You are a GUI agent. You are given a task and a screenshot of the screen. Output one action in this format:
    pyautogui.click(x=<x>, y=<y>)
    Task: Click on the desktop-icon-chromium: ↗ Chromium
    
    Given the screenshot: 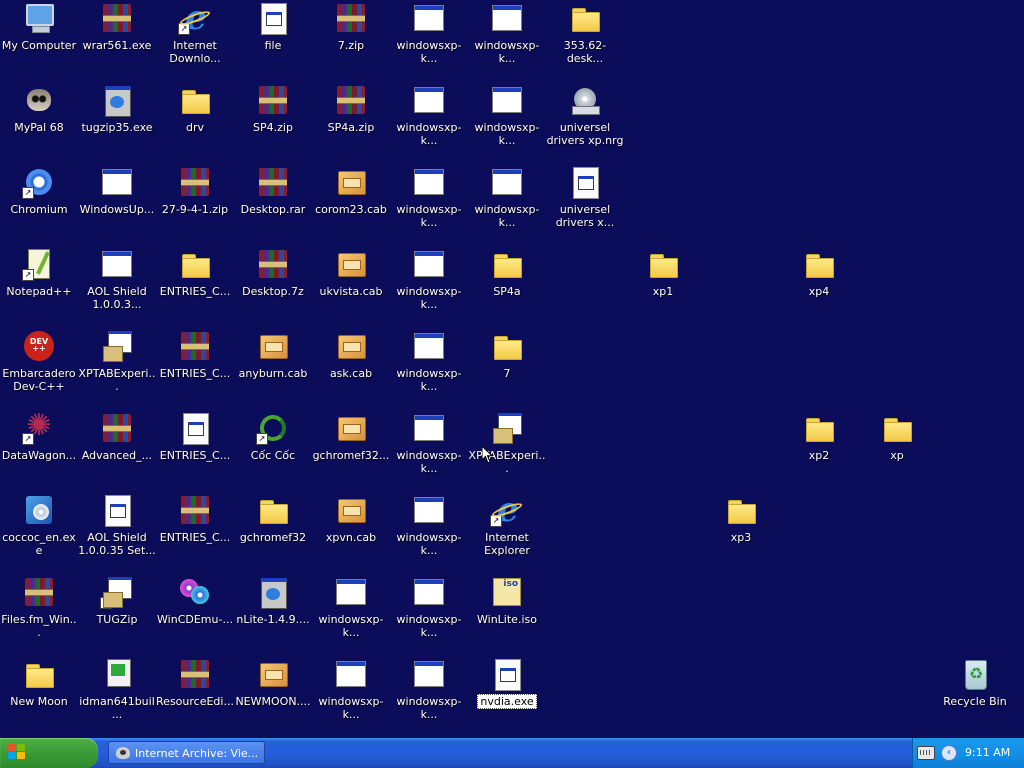 What is the action you would take?
    pyautogui.click(x=39, y=204)
    